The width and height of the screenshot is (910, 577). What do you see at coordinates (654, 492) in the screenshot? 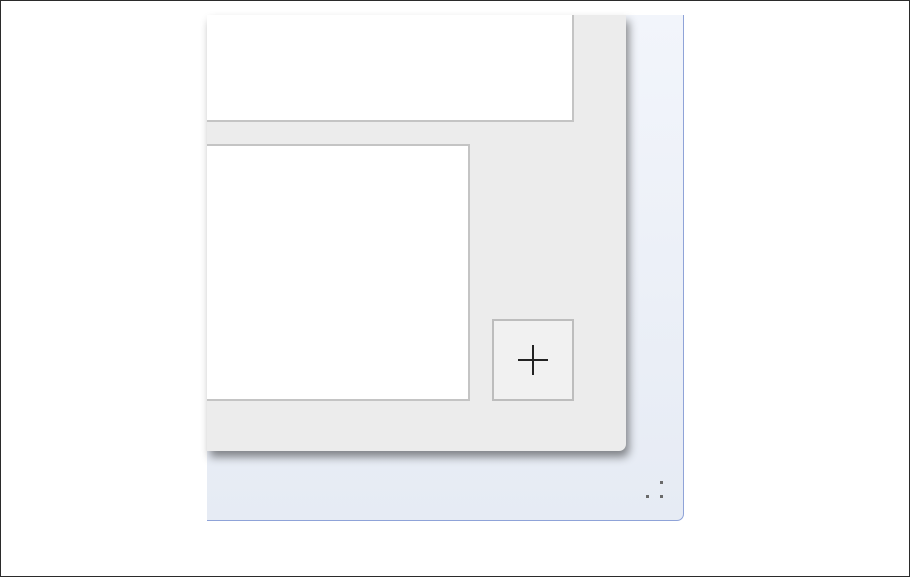
I see `resize-grip-icon` at bounding box center [654, 492].